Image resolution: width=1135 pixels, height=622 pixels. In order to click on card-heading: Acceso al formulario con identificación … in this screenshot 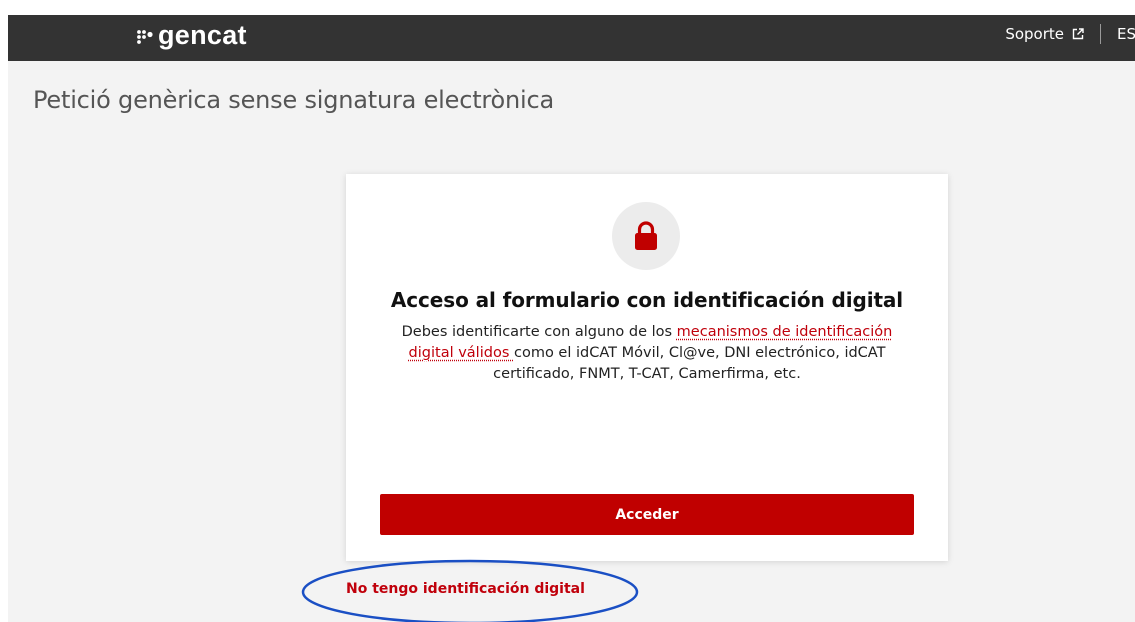, I will do `click(647, 300)`.